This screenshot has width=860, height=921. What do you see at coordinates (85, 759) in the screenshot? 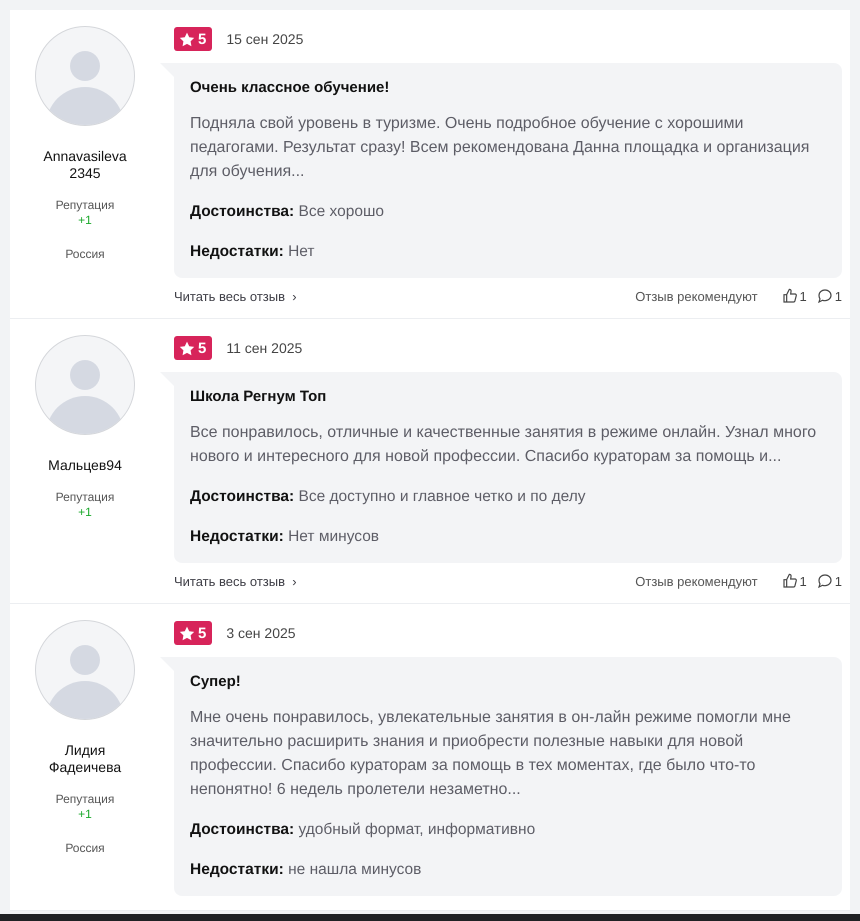
I see `author-name: Лидия Фадеичева` at bounding box center [85, 759].